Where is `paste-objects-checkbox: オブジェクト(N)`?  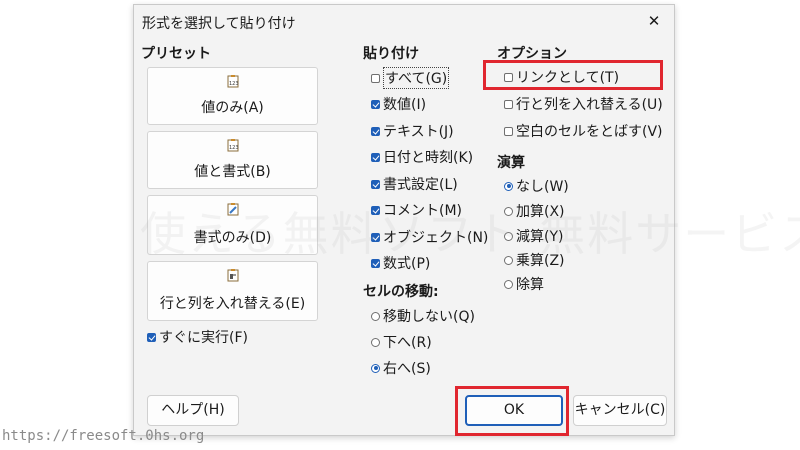 paste-objects-checkbox: オブジェクト(N) is located at coordinates (429, 237).